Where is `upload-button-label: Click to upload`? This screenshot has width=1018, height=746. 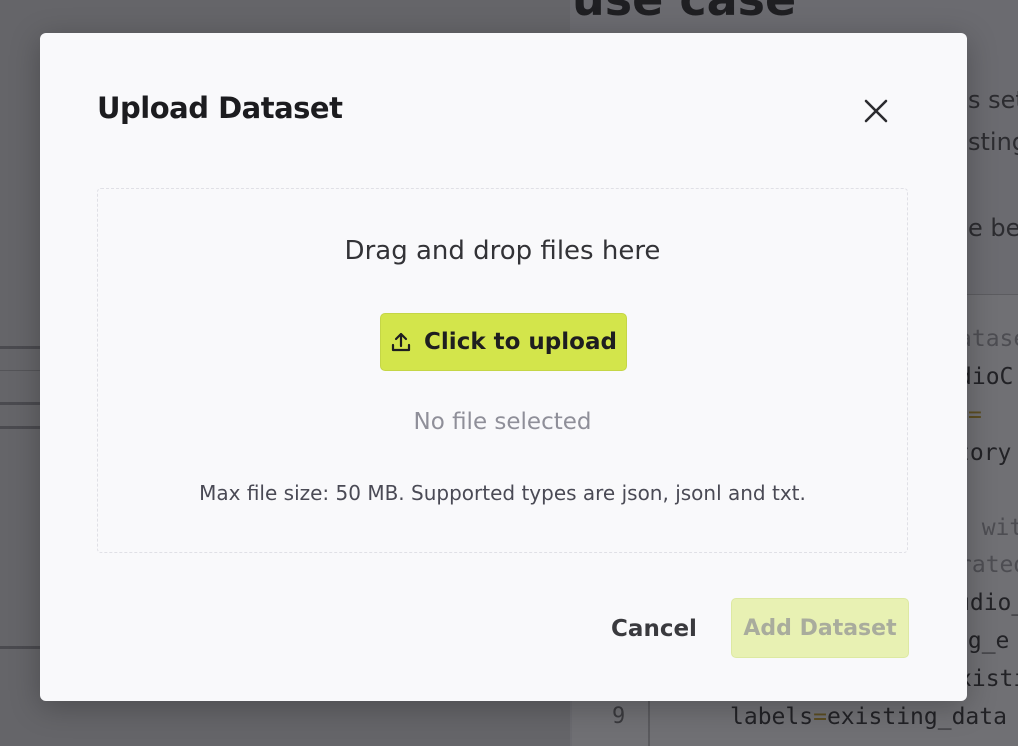 upload-button-label: Click to upload is located at coordinates (520, 342).